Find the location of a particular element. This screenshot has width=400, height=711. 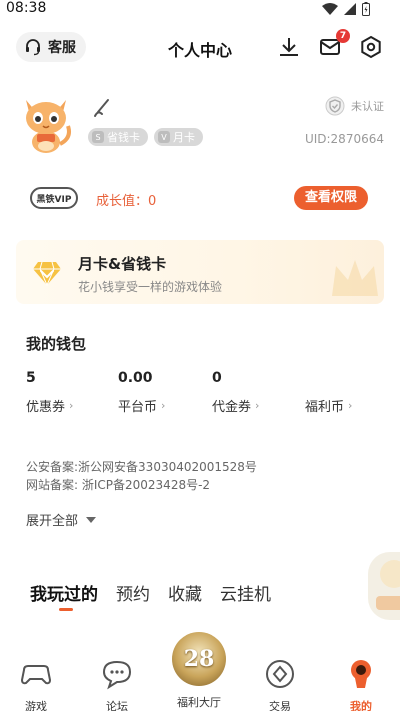

content-tabs: 我玩过的 预约 收藏 云挂机 is located at coordinates (150, 595).